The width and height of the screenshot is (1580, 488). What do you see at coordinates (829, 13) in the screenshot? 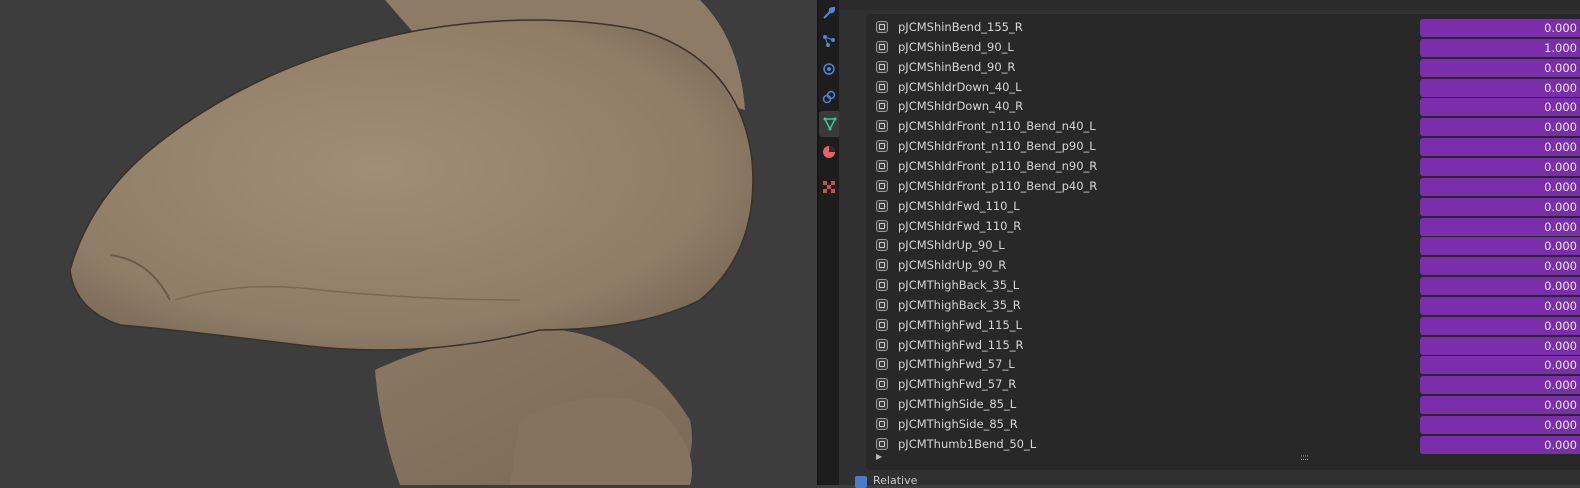
I see `tab-modifiers` at bounding box center [829, 13].